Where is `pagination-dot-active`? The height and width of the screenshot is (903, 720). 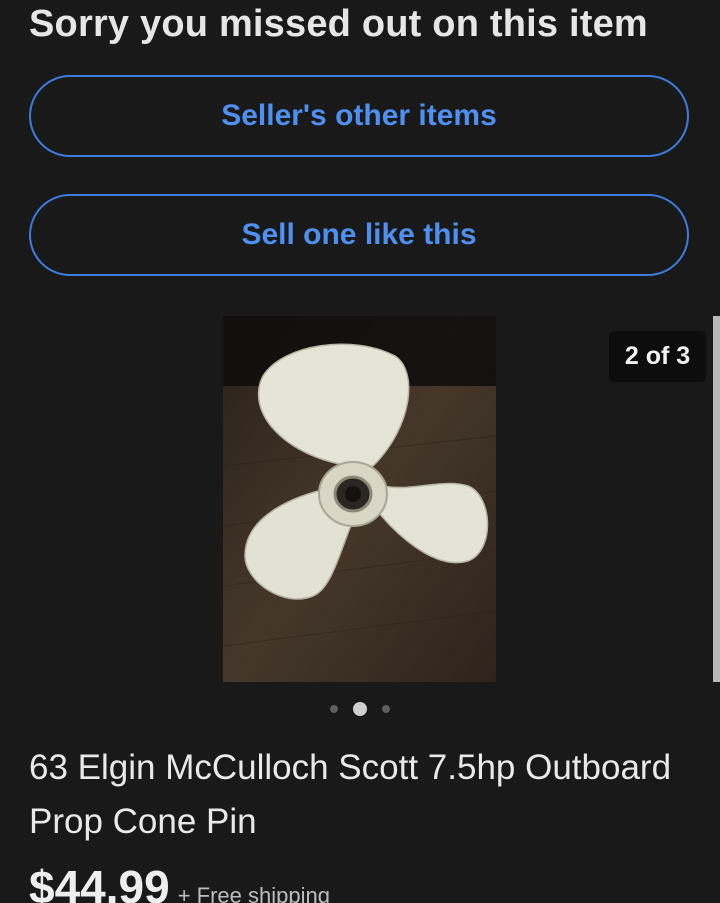
pagination-dot-active is located at coordinates (360, 709).